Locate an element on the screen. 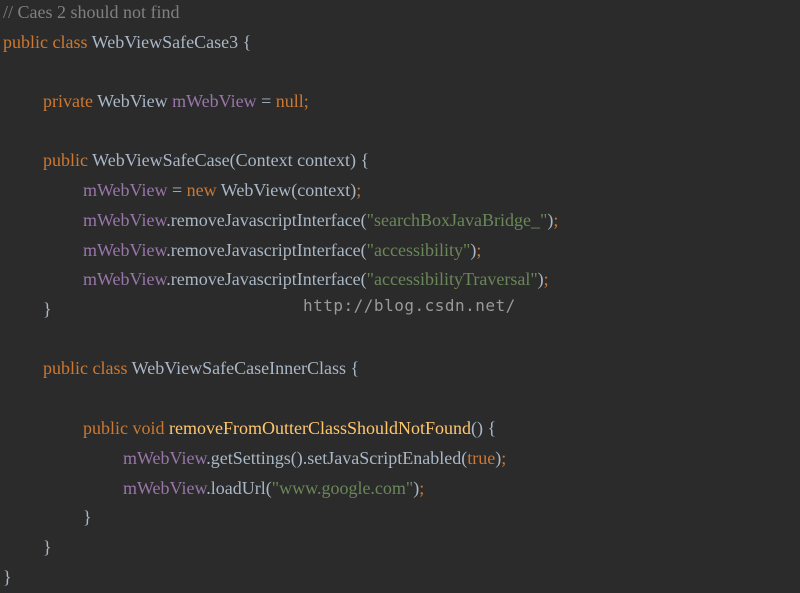  code-line: mWebView.loadUrl("www.google.com"); is located at coordinates (213, 488).